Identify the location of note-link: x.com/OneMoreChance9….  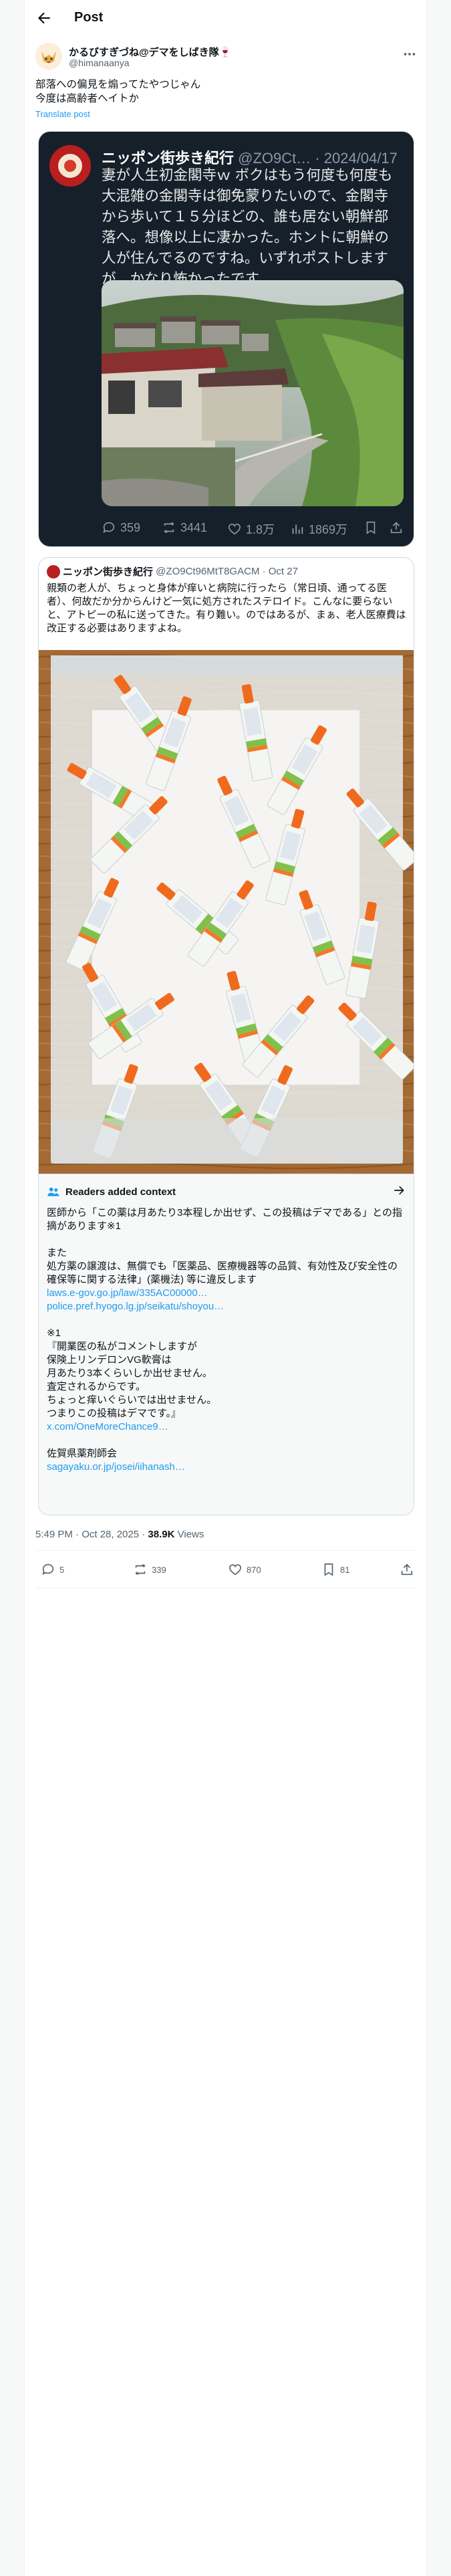
(226, 1427).